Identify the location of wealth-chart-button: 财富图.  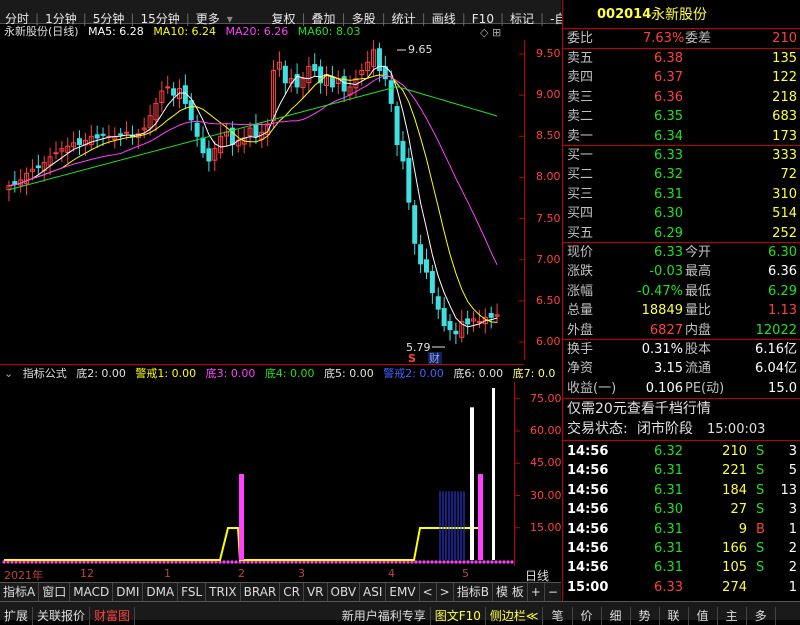
(113, 616).